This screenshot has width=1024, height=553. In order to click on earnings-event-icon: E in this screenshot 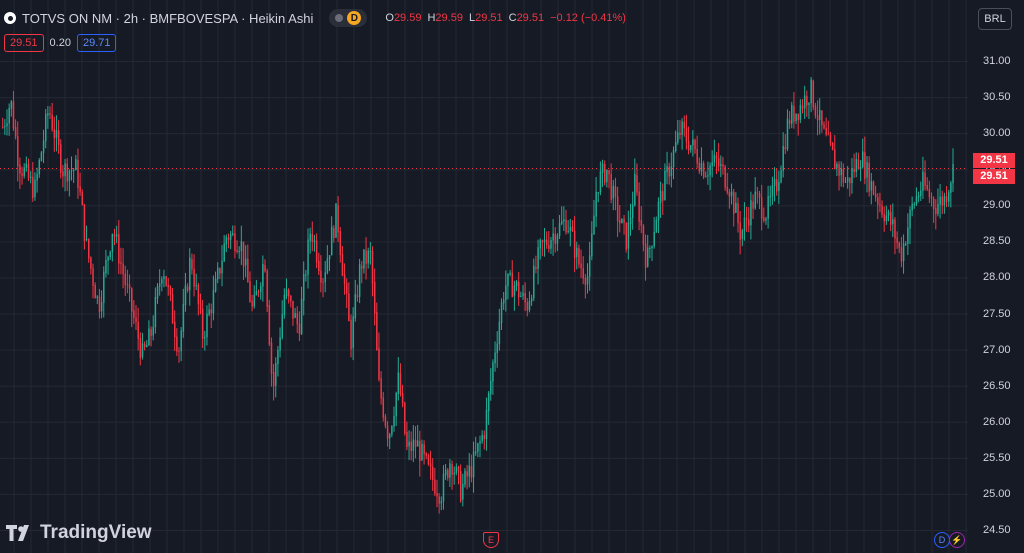, I will do `click(491, 540)`.